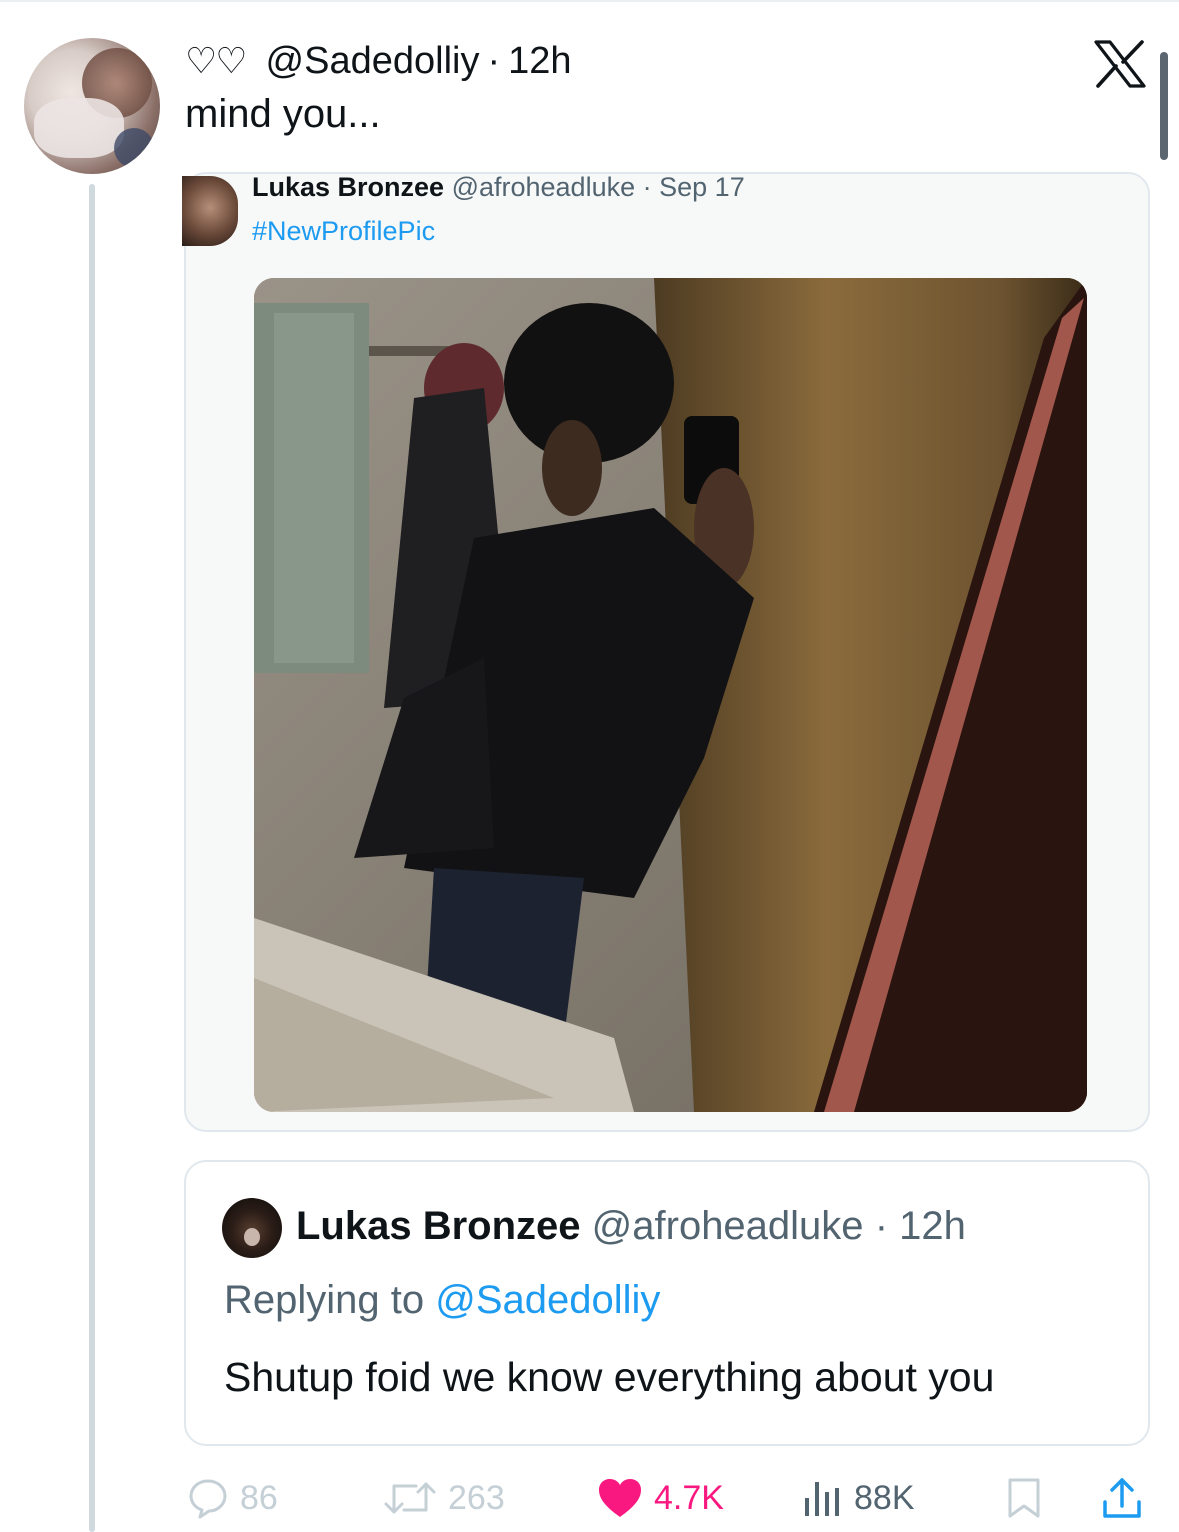  What do you see at coordinates (373, 61) in the screenshot?
I see `author-handle: @Sadedolliy` at bounding box center [373, 61].